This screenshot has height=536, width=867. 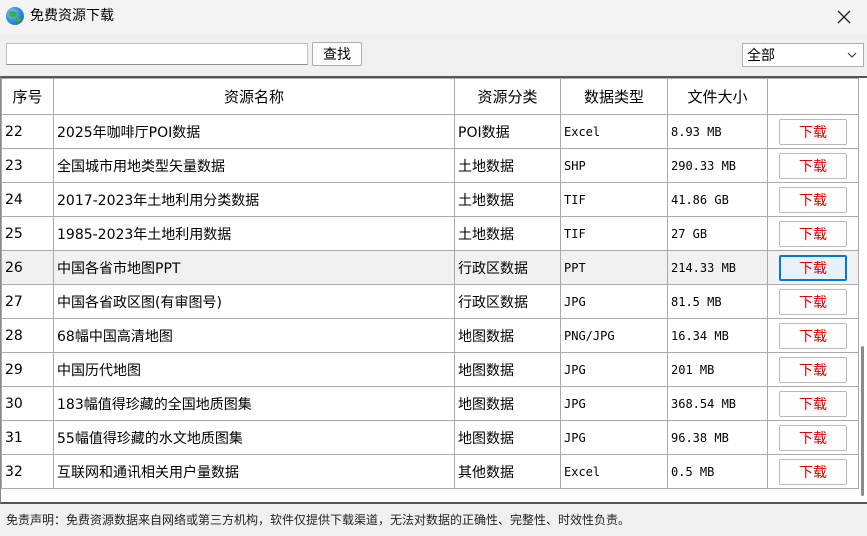 I want to click on globe-icon, so click(x=15, y=16).